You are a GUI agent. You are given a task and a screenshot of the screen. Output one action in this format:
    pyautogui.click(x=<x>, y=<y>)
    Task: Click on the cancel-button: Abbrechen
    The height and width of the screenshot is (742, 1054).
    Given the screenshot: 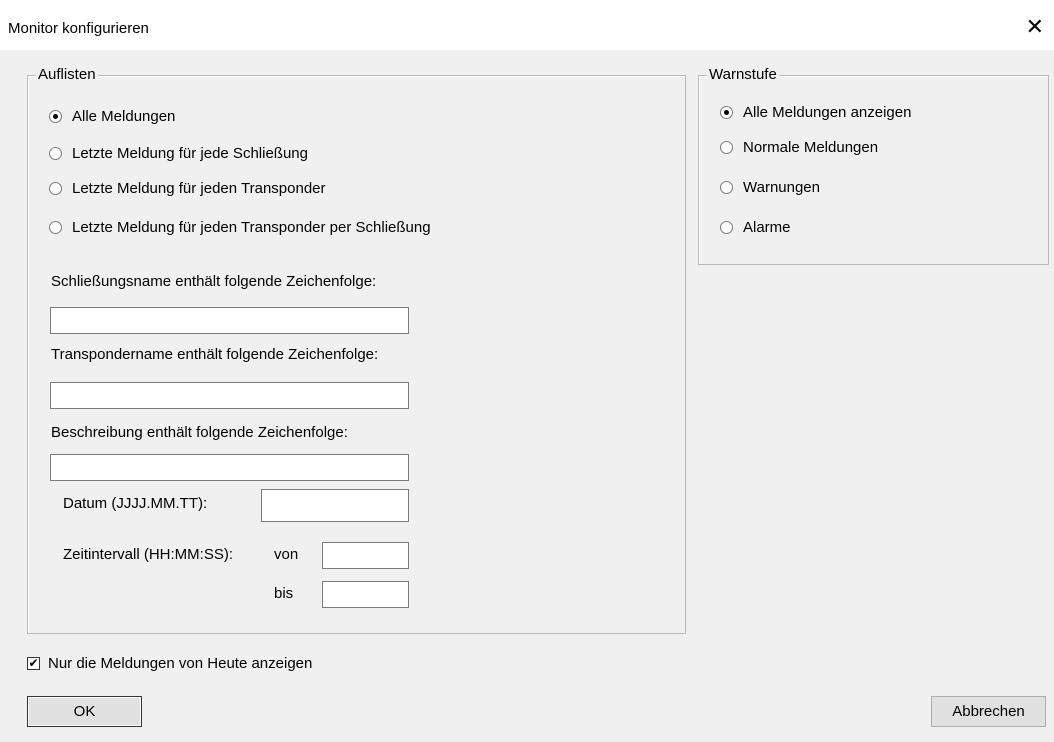 What is the action you would take?
    pyautogui.click(x=988, y=711)
    